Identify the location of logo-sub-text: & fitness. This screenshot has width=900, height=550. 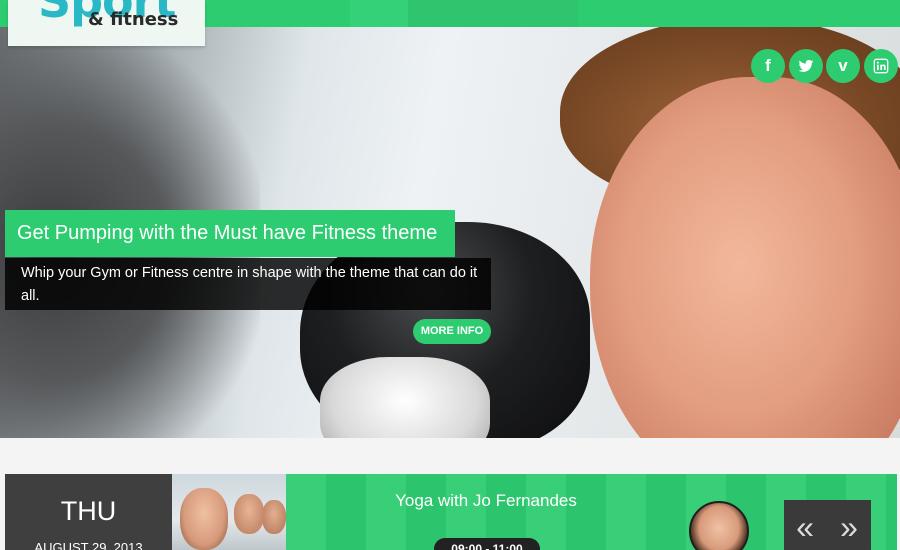
(133, 19).